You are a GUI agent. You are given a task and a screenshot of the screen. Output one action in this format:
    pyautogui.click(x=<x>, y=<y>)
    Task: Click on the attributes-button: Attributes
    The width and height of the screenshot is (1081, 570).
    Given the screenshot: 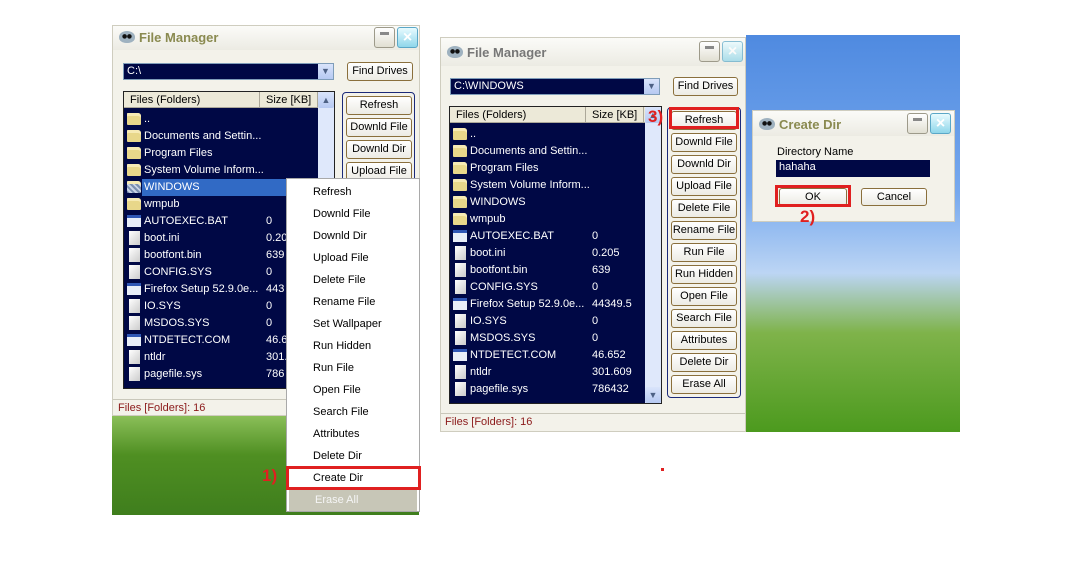 What is the action you would take?
    pyautogui.click(x=704, y=340)
    